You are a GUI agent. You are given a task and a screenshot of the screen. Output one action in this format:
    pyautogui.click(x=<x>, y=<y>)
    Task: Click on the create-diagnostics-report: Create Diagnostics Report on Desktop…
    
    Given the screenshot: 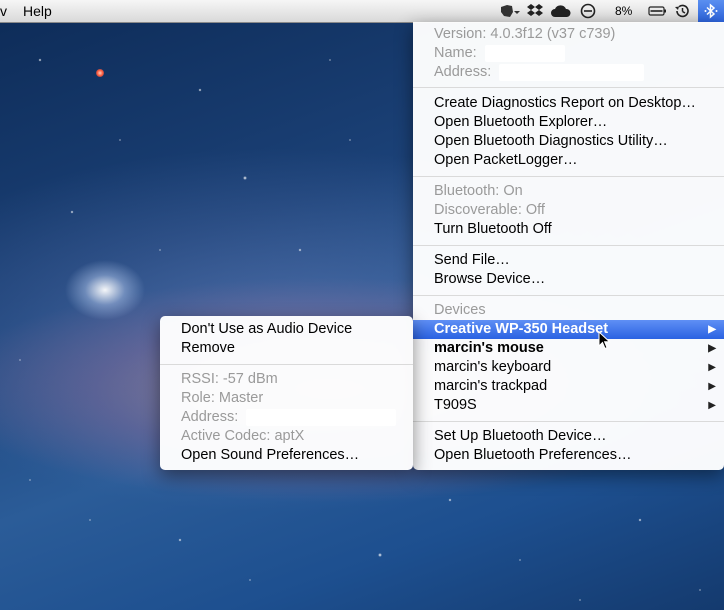 What is the action you would take?
    pyautogui.click(x=568, y=103)
    